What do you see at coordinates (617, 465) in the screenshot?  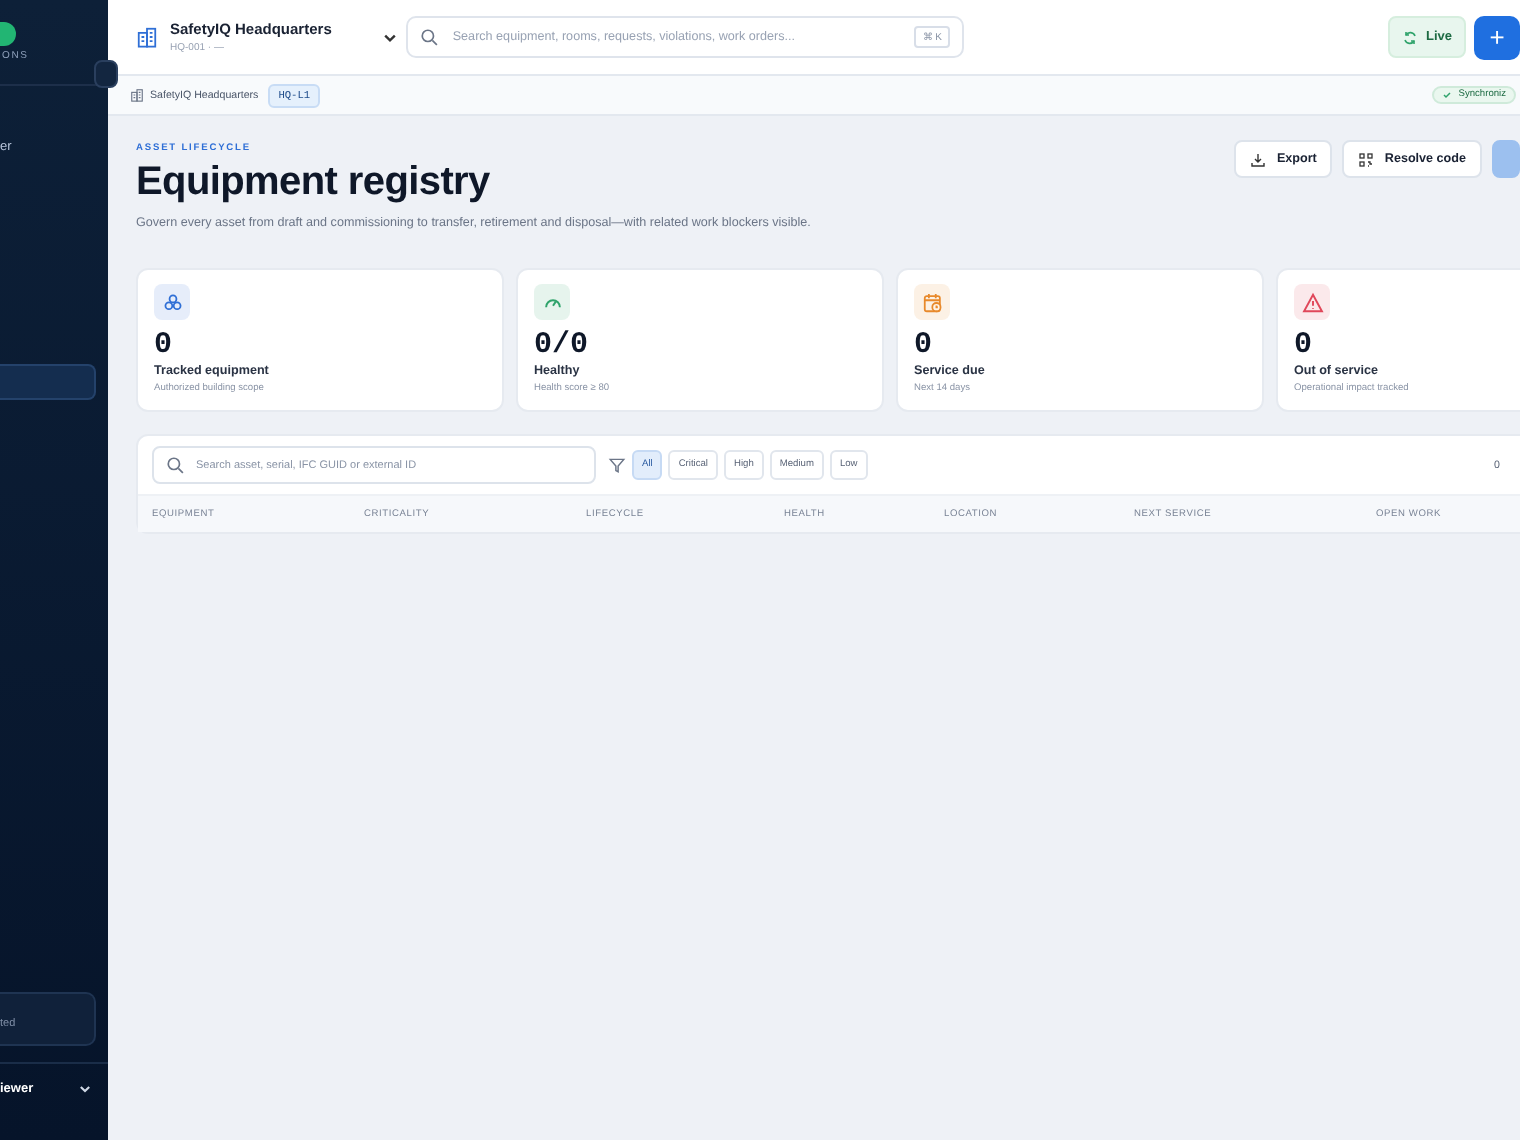 I see `filter-icon` at bounding box center [617, 465].